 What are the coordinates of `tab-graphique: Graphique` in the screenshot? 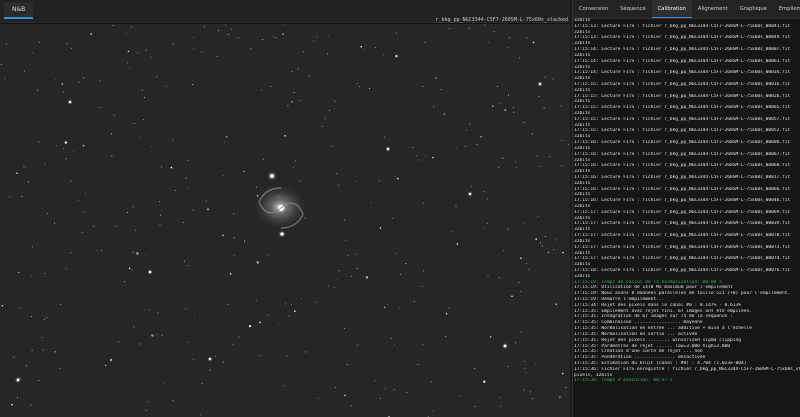 It's located at (753, 9).